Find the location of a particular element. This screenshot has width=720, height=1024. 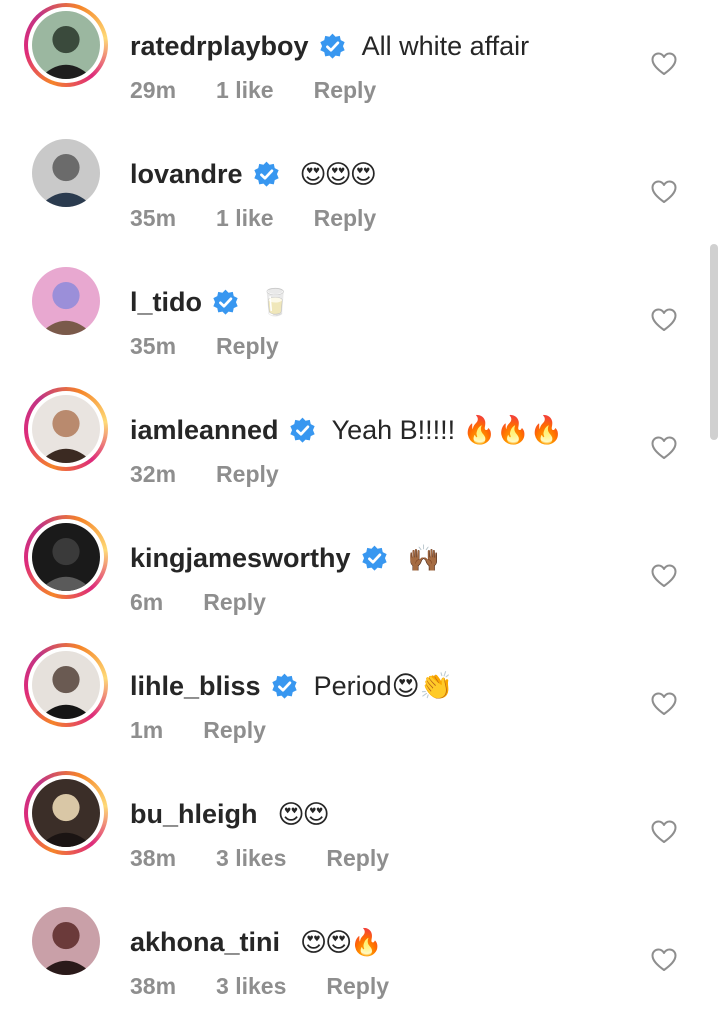

comment-header: l_tido 🥛 is located at coordinates (210, 302).